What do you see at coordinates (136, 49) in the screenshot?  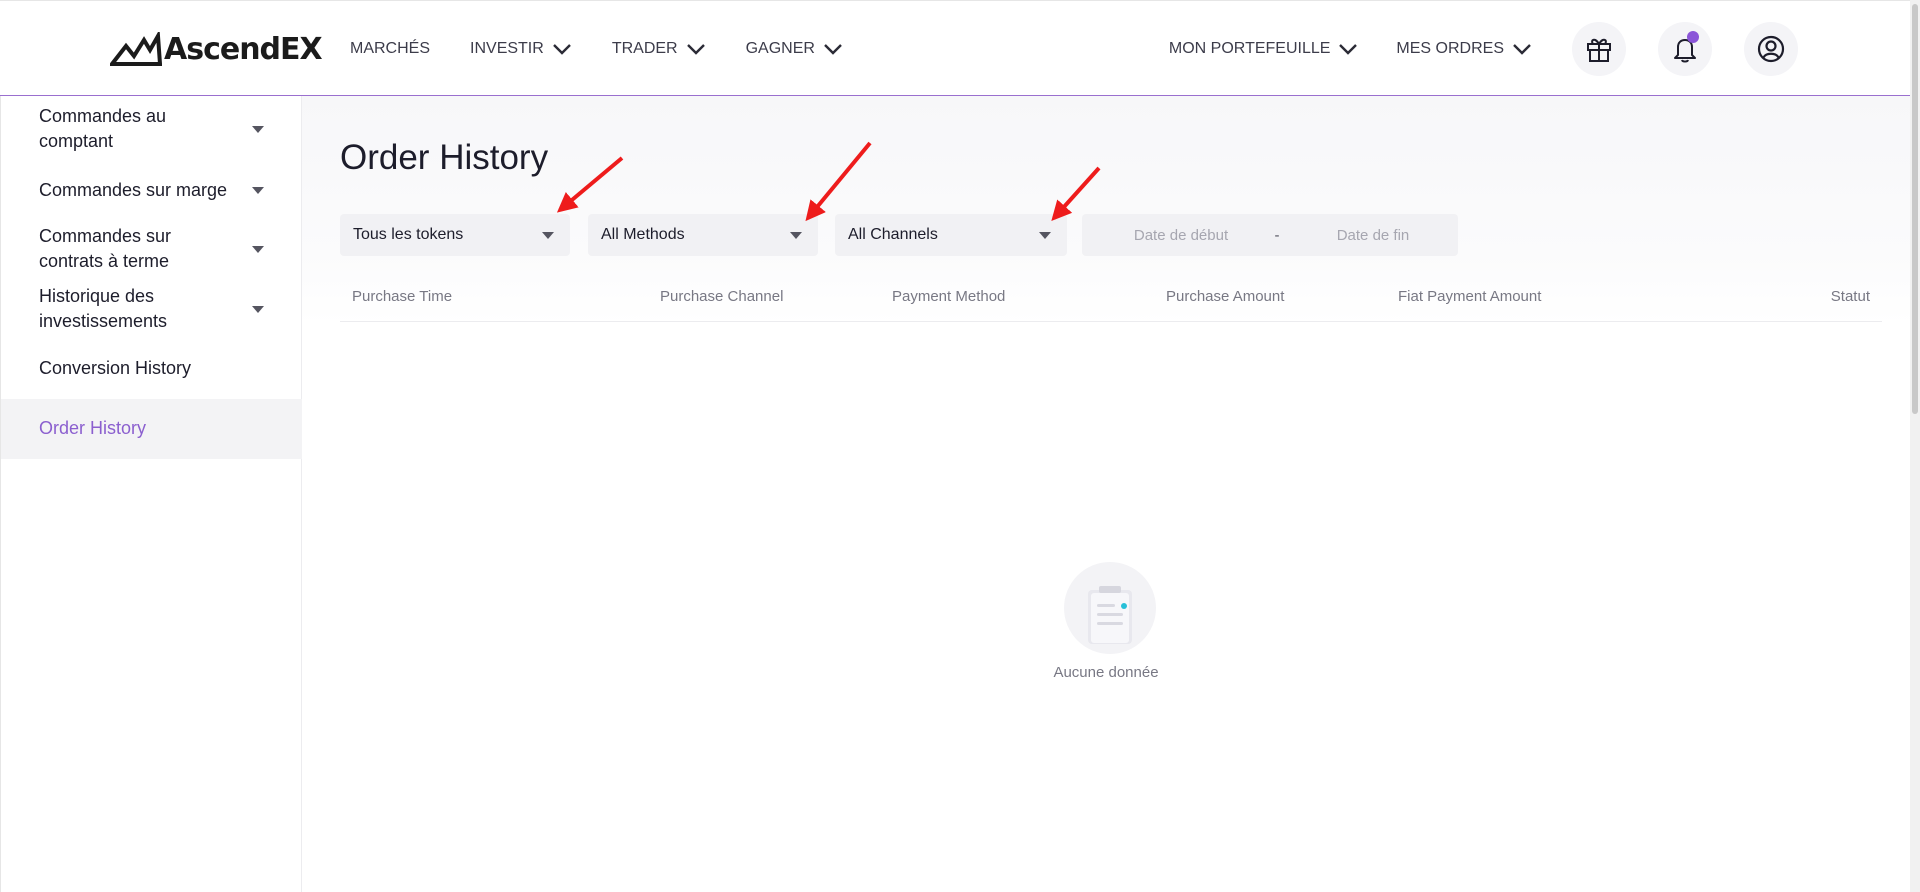 I see `ascendex-logo-icon` at bounding box center [136, 49].